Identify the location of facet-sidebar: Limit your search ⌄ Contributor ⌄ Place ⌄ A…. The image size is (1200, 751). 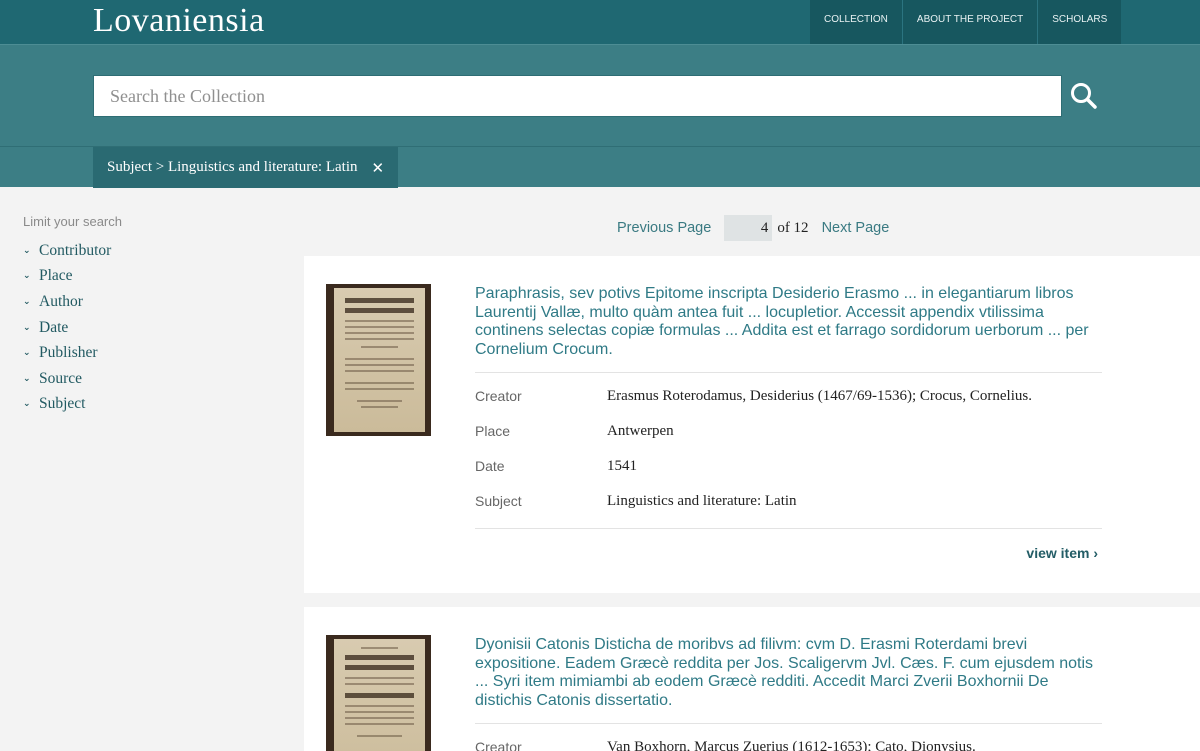
(153, 315).